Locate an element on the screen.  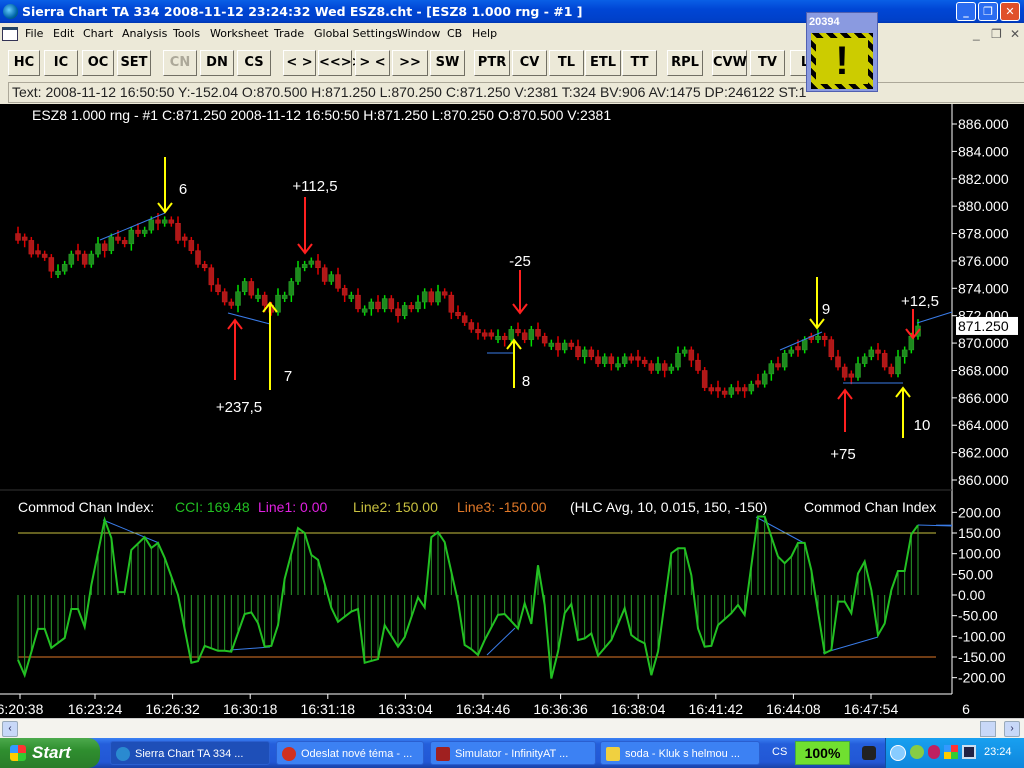
toolbar-button-etl: ETL is located at coordinates (603, 63).